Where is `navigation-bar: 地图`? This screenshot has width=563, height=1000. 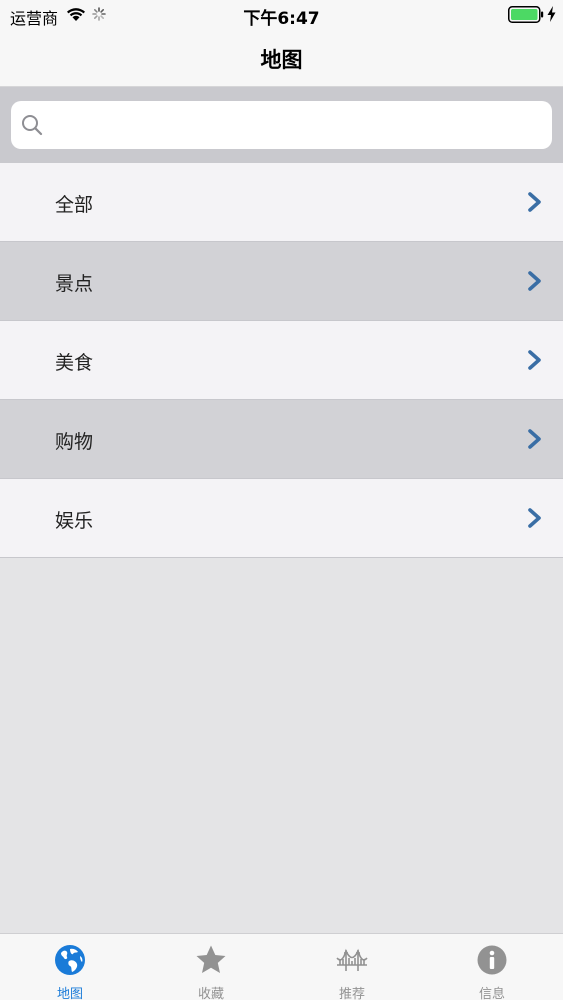
navigation-bar: 地图 is located at coordinates (281, 58).